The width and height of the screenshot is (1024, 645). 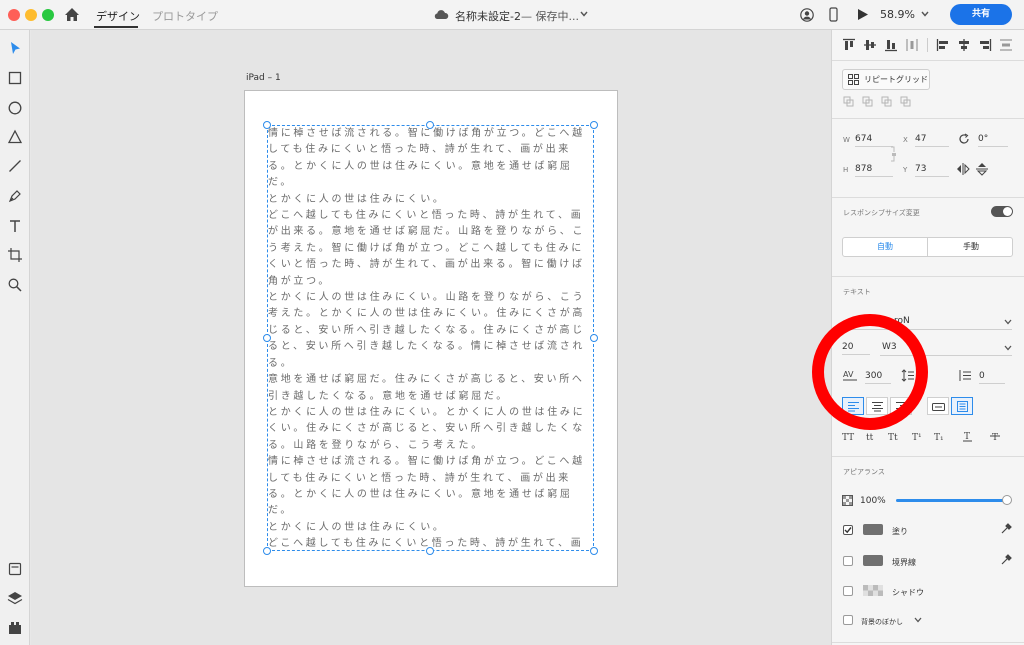 I want to click on responsive-toggle, so click(x=1002, y=211).